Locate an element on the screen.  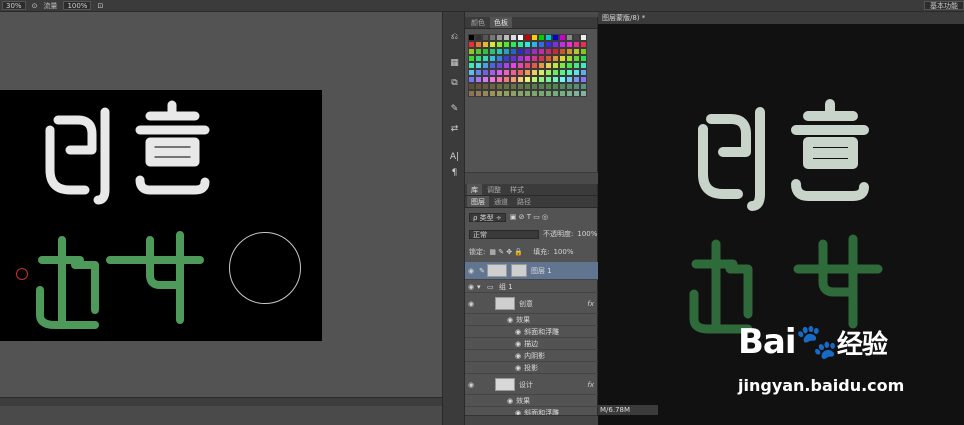
blend-mode-select: 正常 is located at coordinates (504, 234).